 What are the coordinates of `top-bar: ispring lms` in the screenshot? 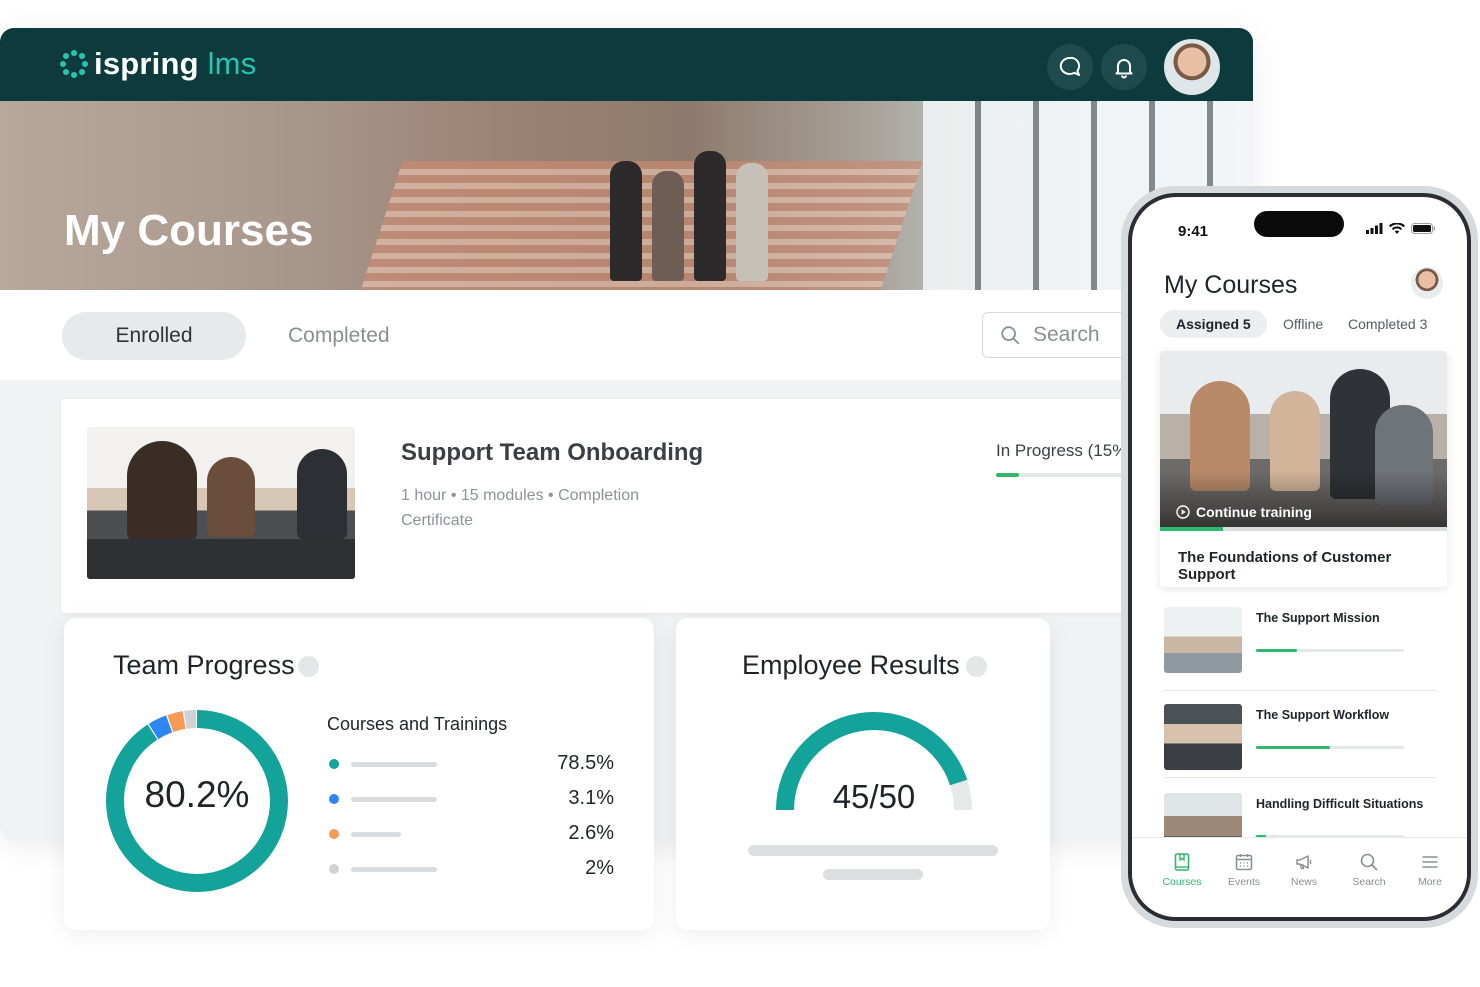 It's located at (626, 64).